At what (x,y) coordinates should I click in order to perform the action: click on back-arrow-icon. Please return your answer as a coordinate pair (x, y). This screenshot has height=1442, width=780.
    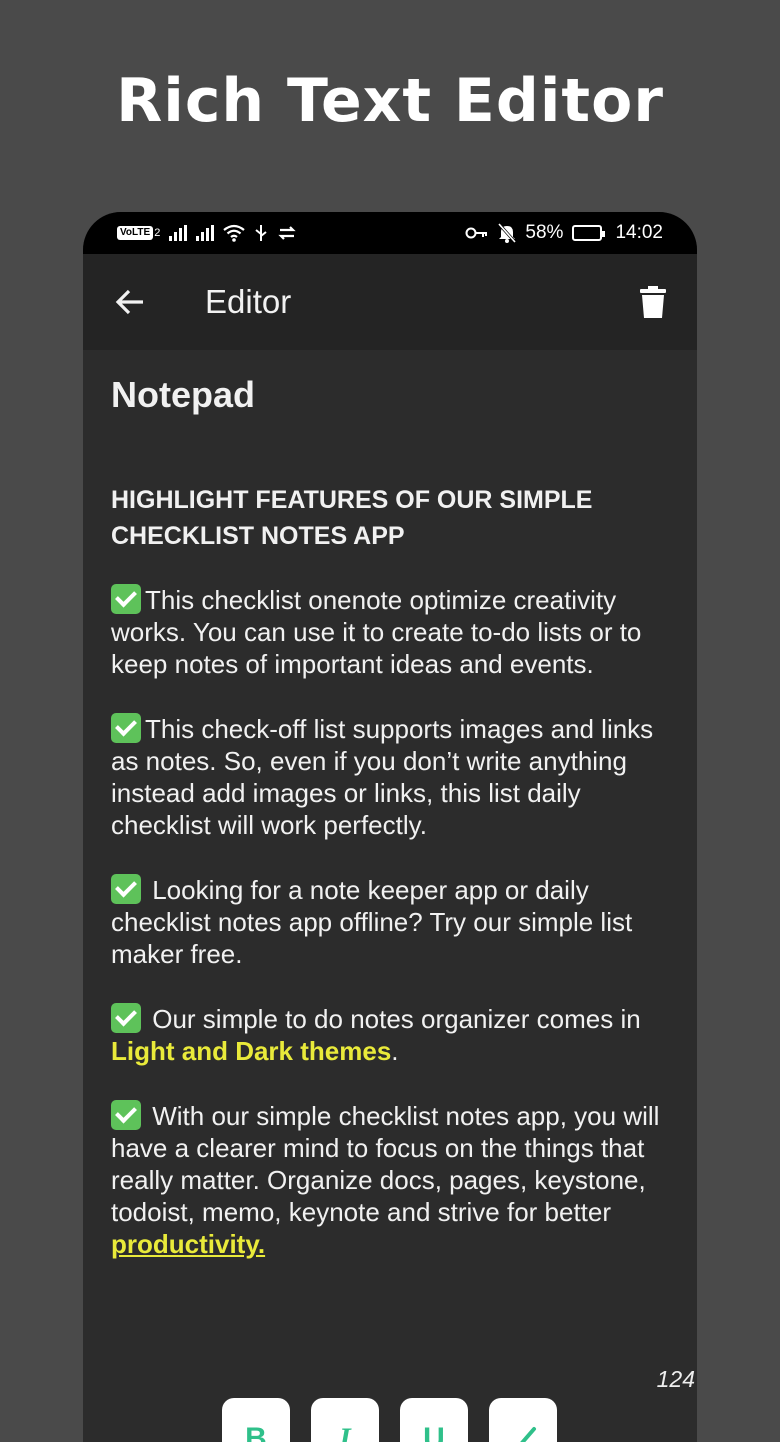
    Looking at the image, I should click on (133, 302).